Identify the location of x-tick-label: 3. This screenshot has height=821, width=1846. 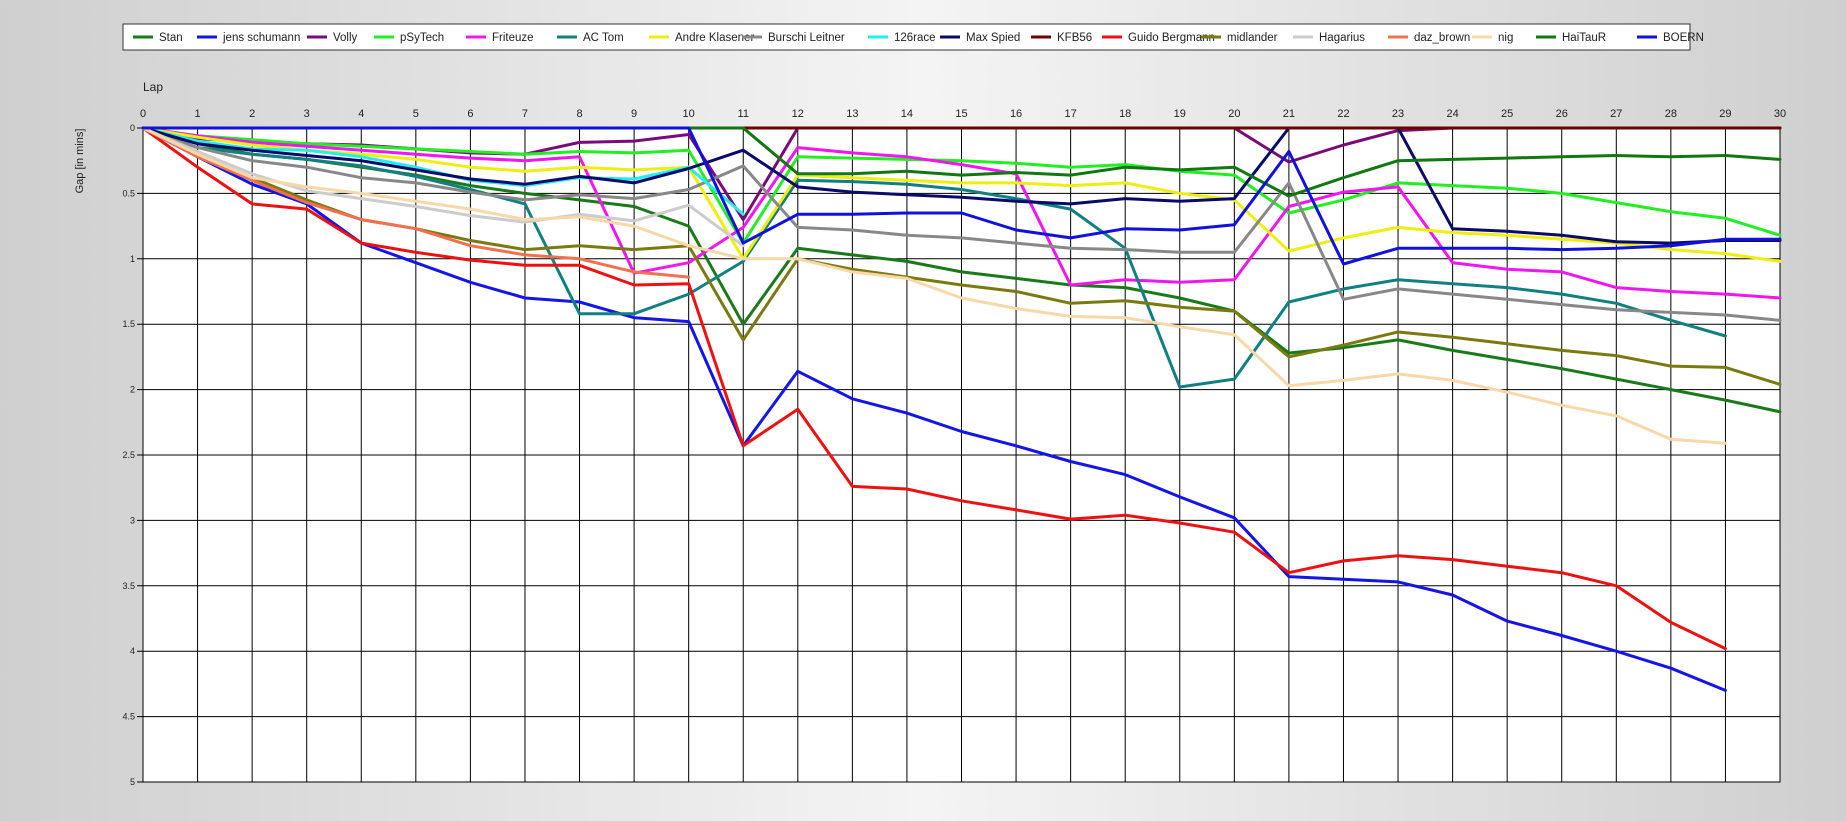
(307, 114).